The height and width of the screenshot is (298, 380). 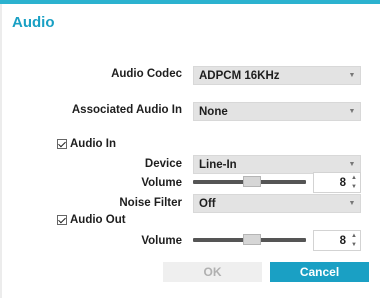 What do you see at coordinates (213, 112) in the screenshot?
I see `associated-audio-in-value: None` at bounding box center [213, 112].